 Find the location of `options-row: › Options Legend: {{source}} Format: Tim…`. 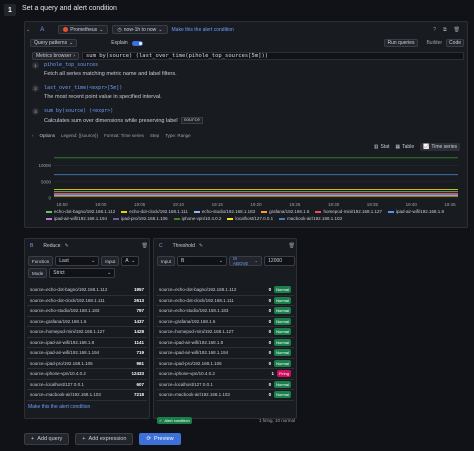

options-row: › Options Legend: {{source}} Format: Tim… is located at coordinates (247, 135).